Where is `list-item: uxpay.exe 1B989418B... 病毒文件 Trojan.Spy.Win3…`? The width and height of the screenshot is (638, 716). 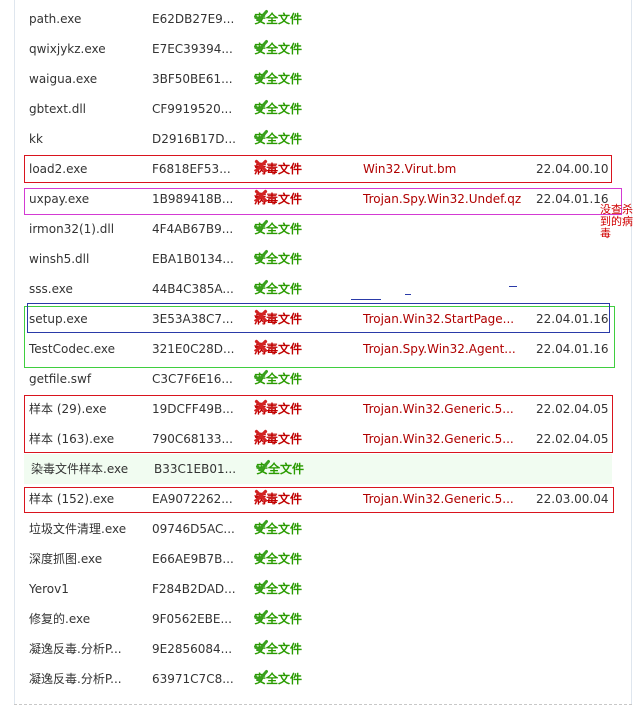 list-item: uxpay.exe 1B989418B... 病毒文件 Trojan.Spy.Win3… is located at coordinates (317, 199).